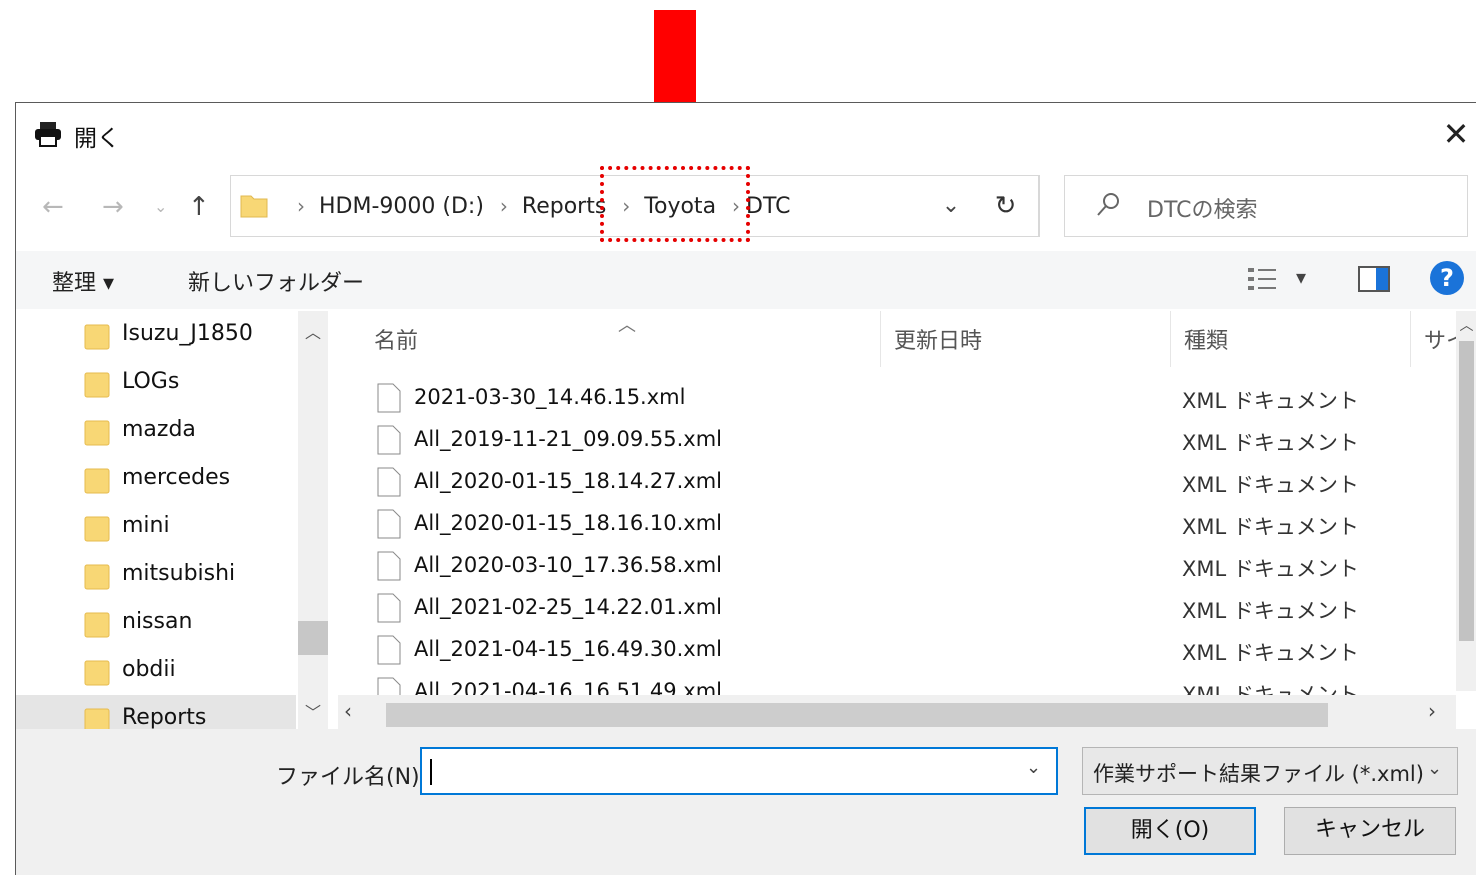 The width and height of the screenshot is (1476, 875). Describe the element at coordinates (739, 771) in the screenshot. I see `filename-field: ⌄` at that location.